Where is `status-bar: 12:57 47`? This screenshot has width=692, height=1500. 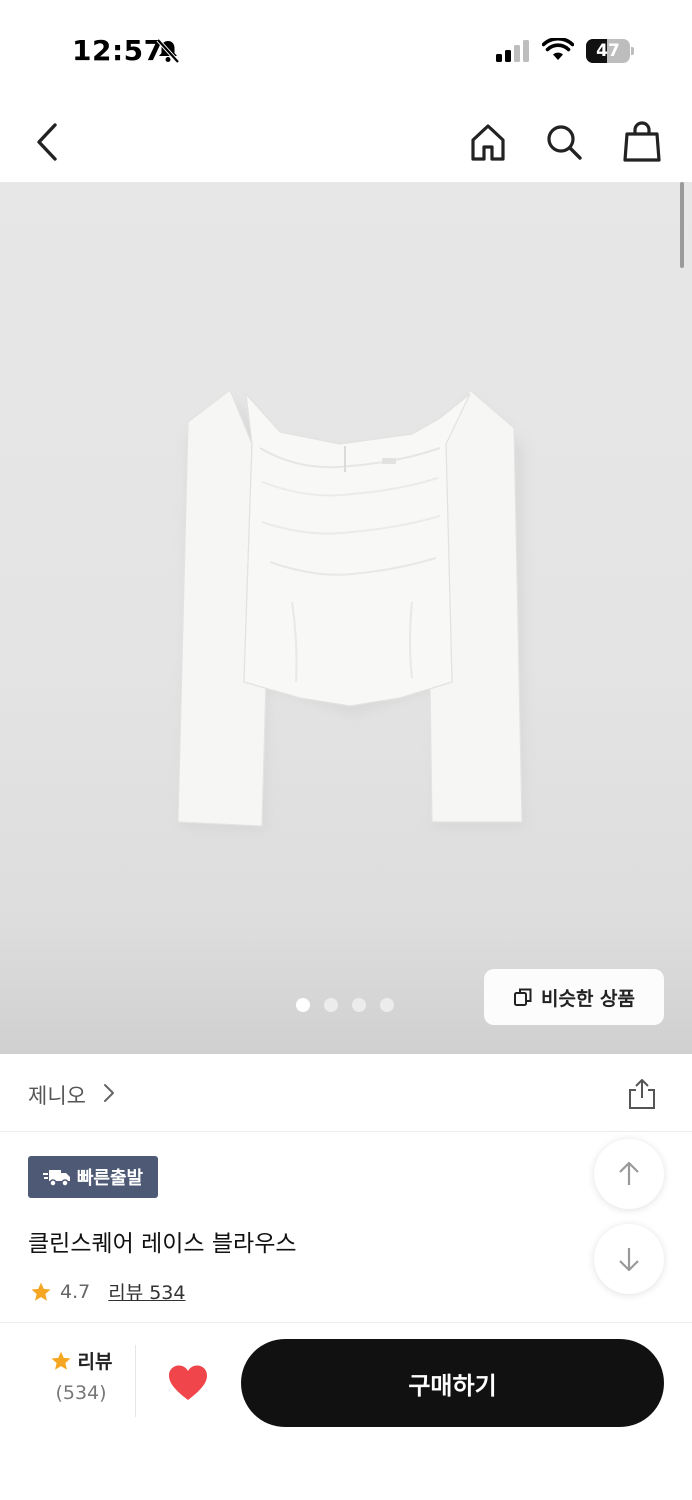 status-bar: 12:57 47 is located at coordinates (346, 50).